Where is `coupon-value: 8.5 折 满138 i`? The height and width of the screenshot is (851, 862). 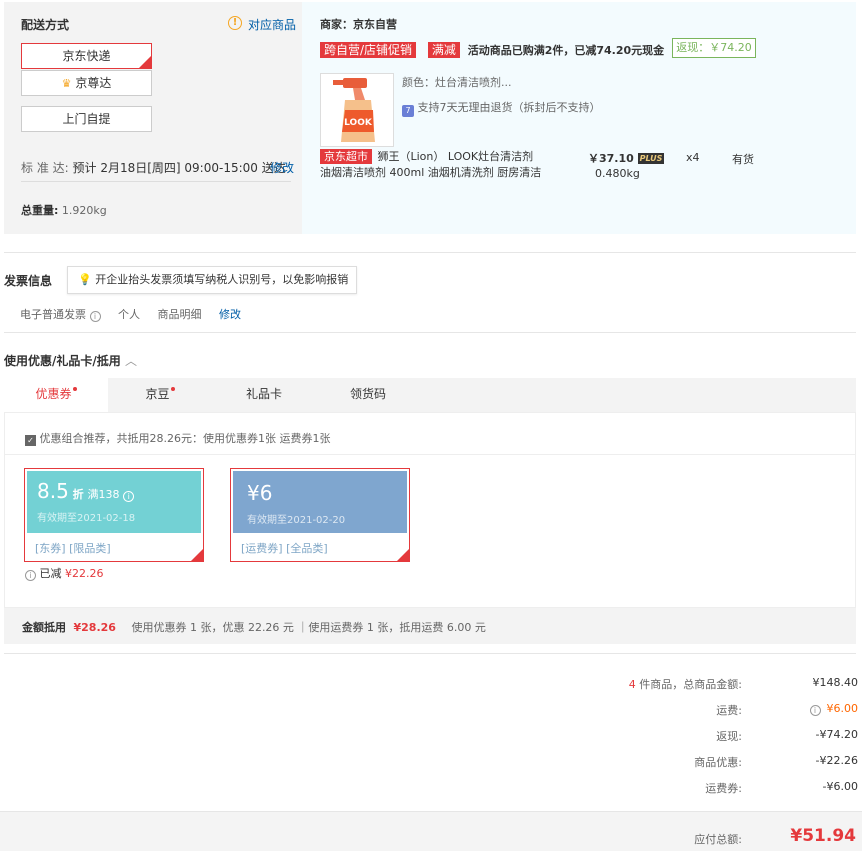
coupon-value: 8.5 折 满138 i is located at coordinates (86, 491).